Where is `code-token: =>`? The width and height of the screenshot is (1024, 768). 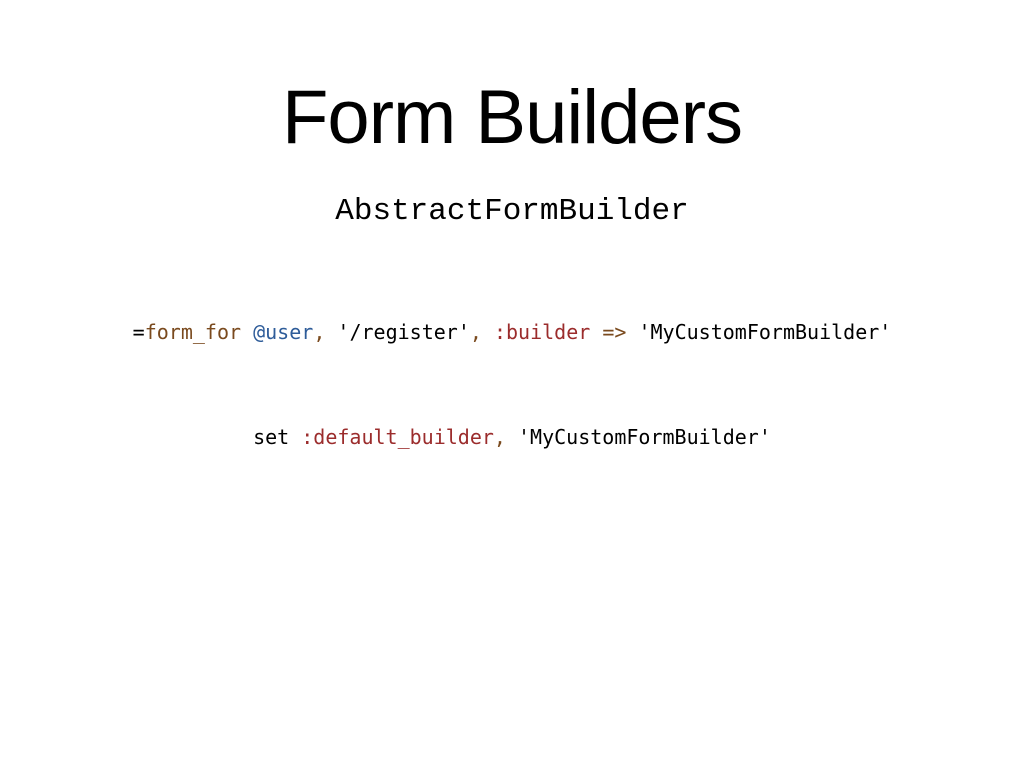 code-token: => is located at coordinates (614, 332).